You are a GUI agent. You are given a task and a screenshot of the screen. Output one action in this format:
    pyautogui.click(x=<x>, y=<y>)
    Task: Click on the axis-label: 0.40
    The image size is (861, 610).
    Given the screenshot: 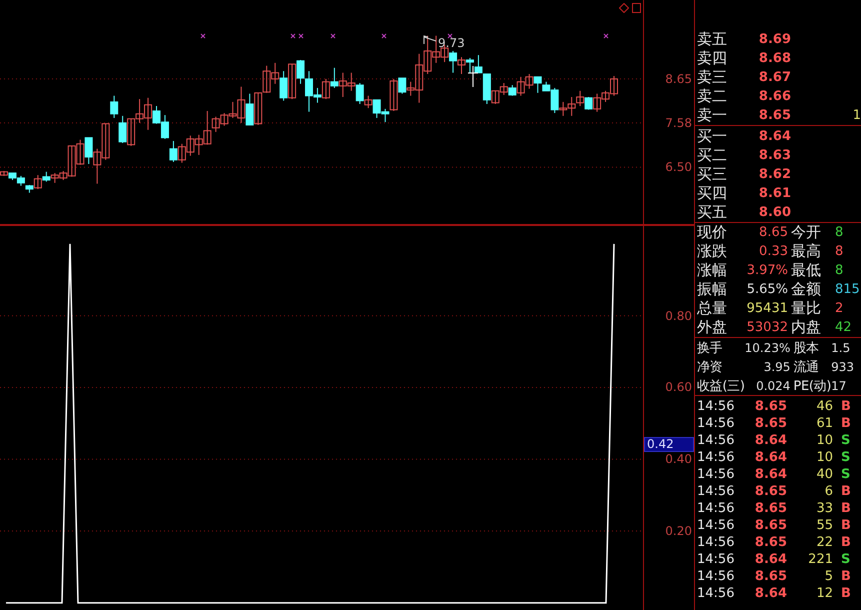 What is the action you would take?
    pyautogui.click(x=678, y=459)
    